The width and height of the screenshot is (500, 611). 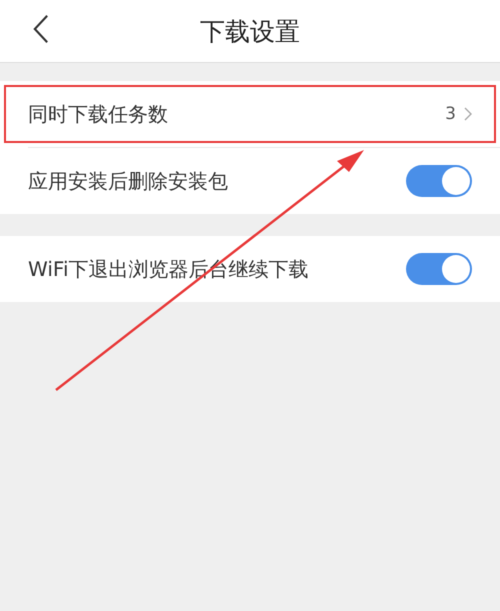 I want to click on page-title: 下载设置, so click(x=250, y=32).